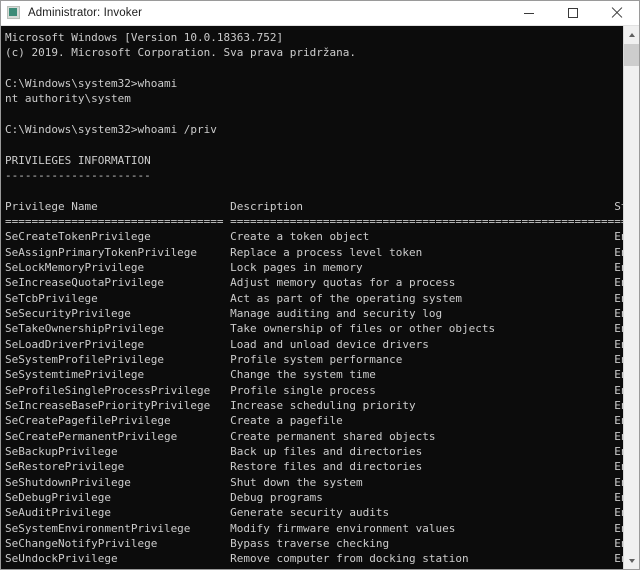 The image size is (640, 570). I want to click on maximize-button, so click(573, 13).